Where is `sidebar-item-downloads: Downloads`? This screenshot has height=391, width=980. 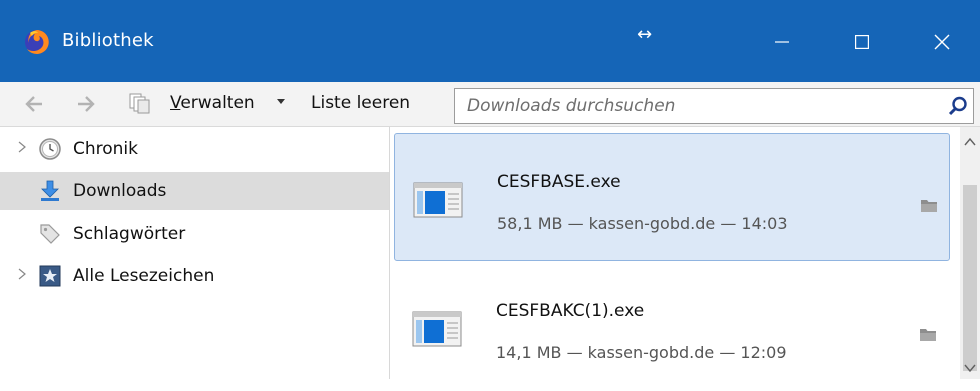
sidebar-item-downloads: Downloads is located at coordinates (194, 191).